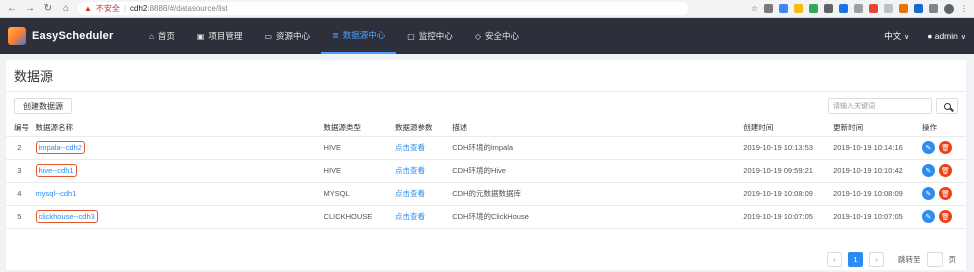  I want to click on logo: EasyScheduler, so click(73, 36).